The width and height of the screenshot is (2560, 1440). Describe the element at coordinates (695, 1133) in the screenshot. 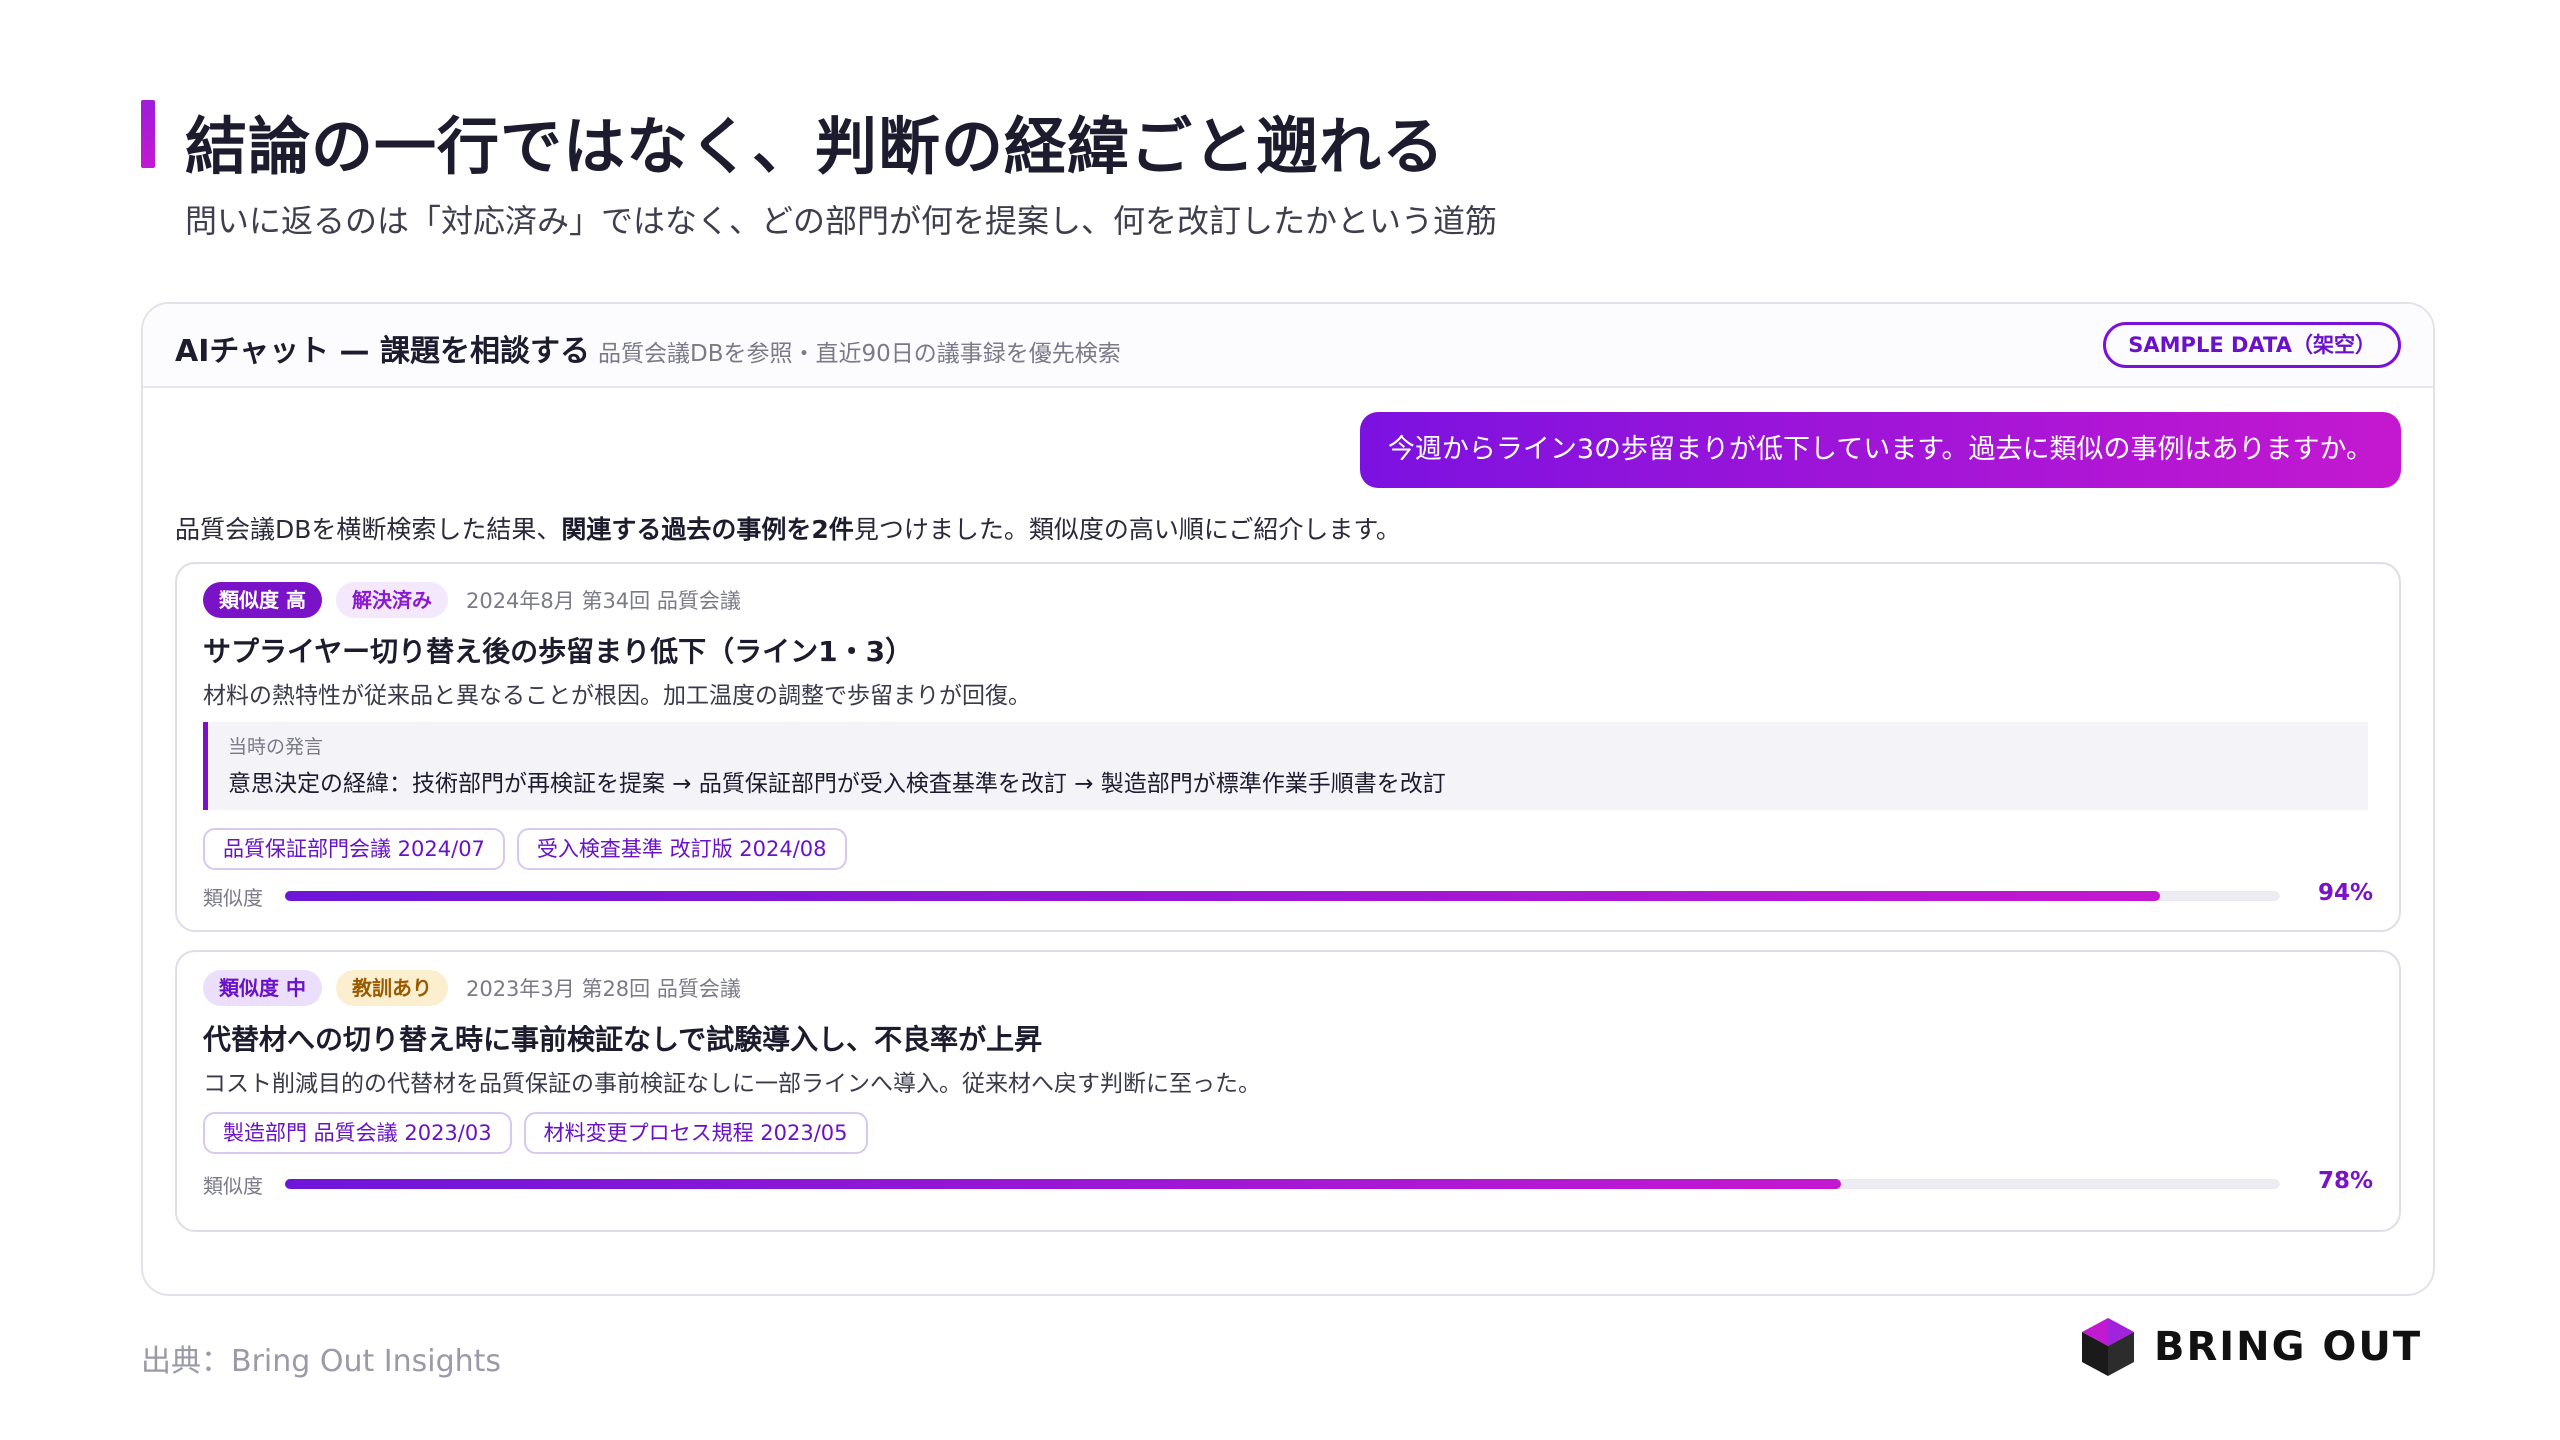

I see `reference-chip: 材料変更プロセス規程 2023/05` at that location.